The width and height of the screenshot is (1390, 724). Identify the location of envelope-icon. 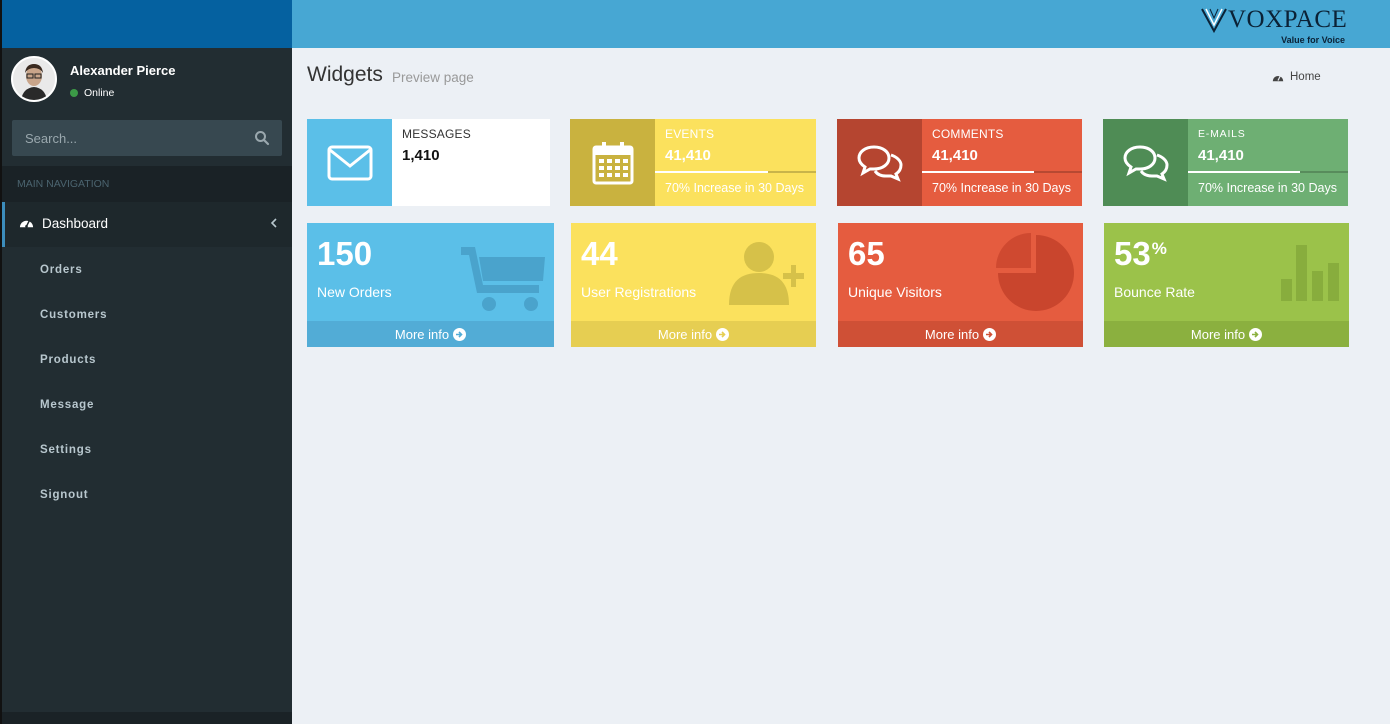
(349, 162).